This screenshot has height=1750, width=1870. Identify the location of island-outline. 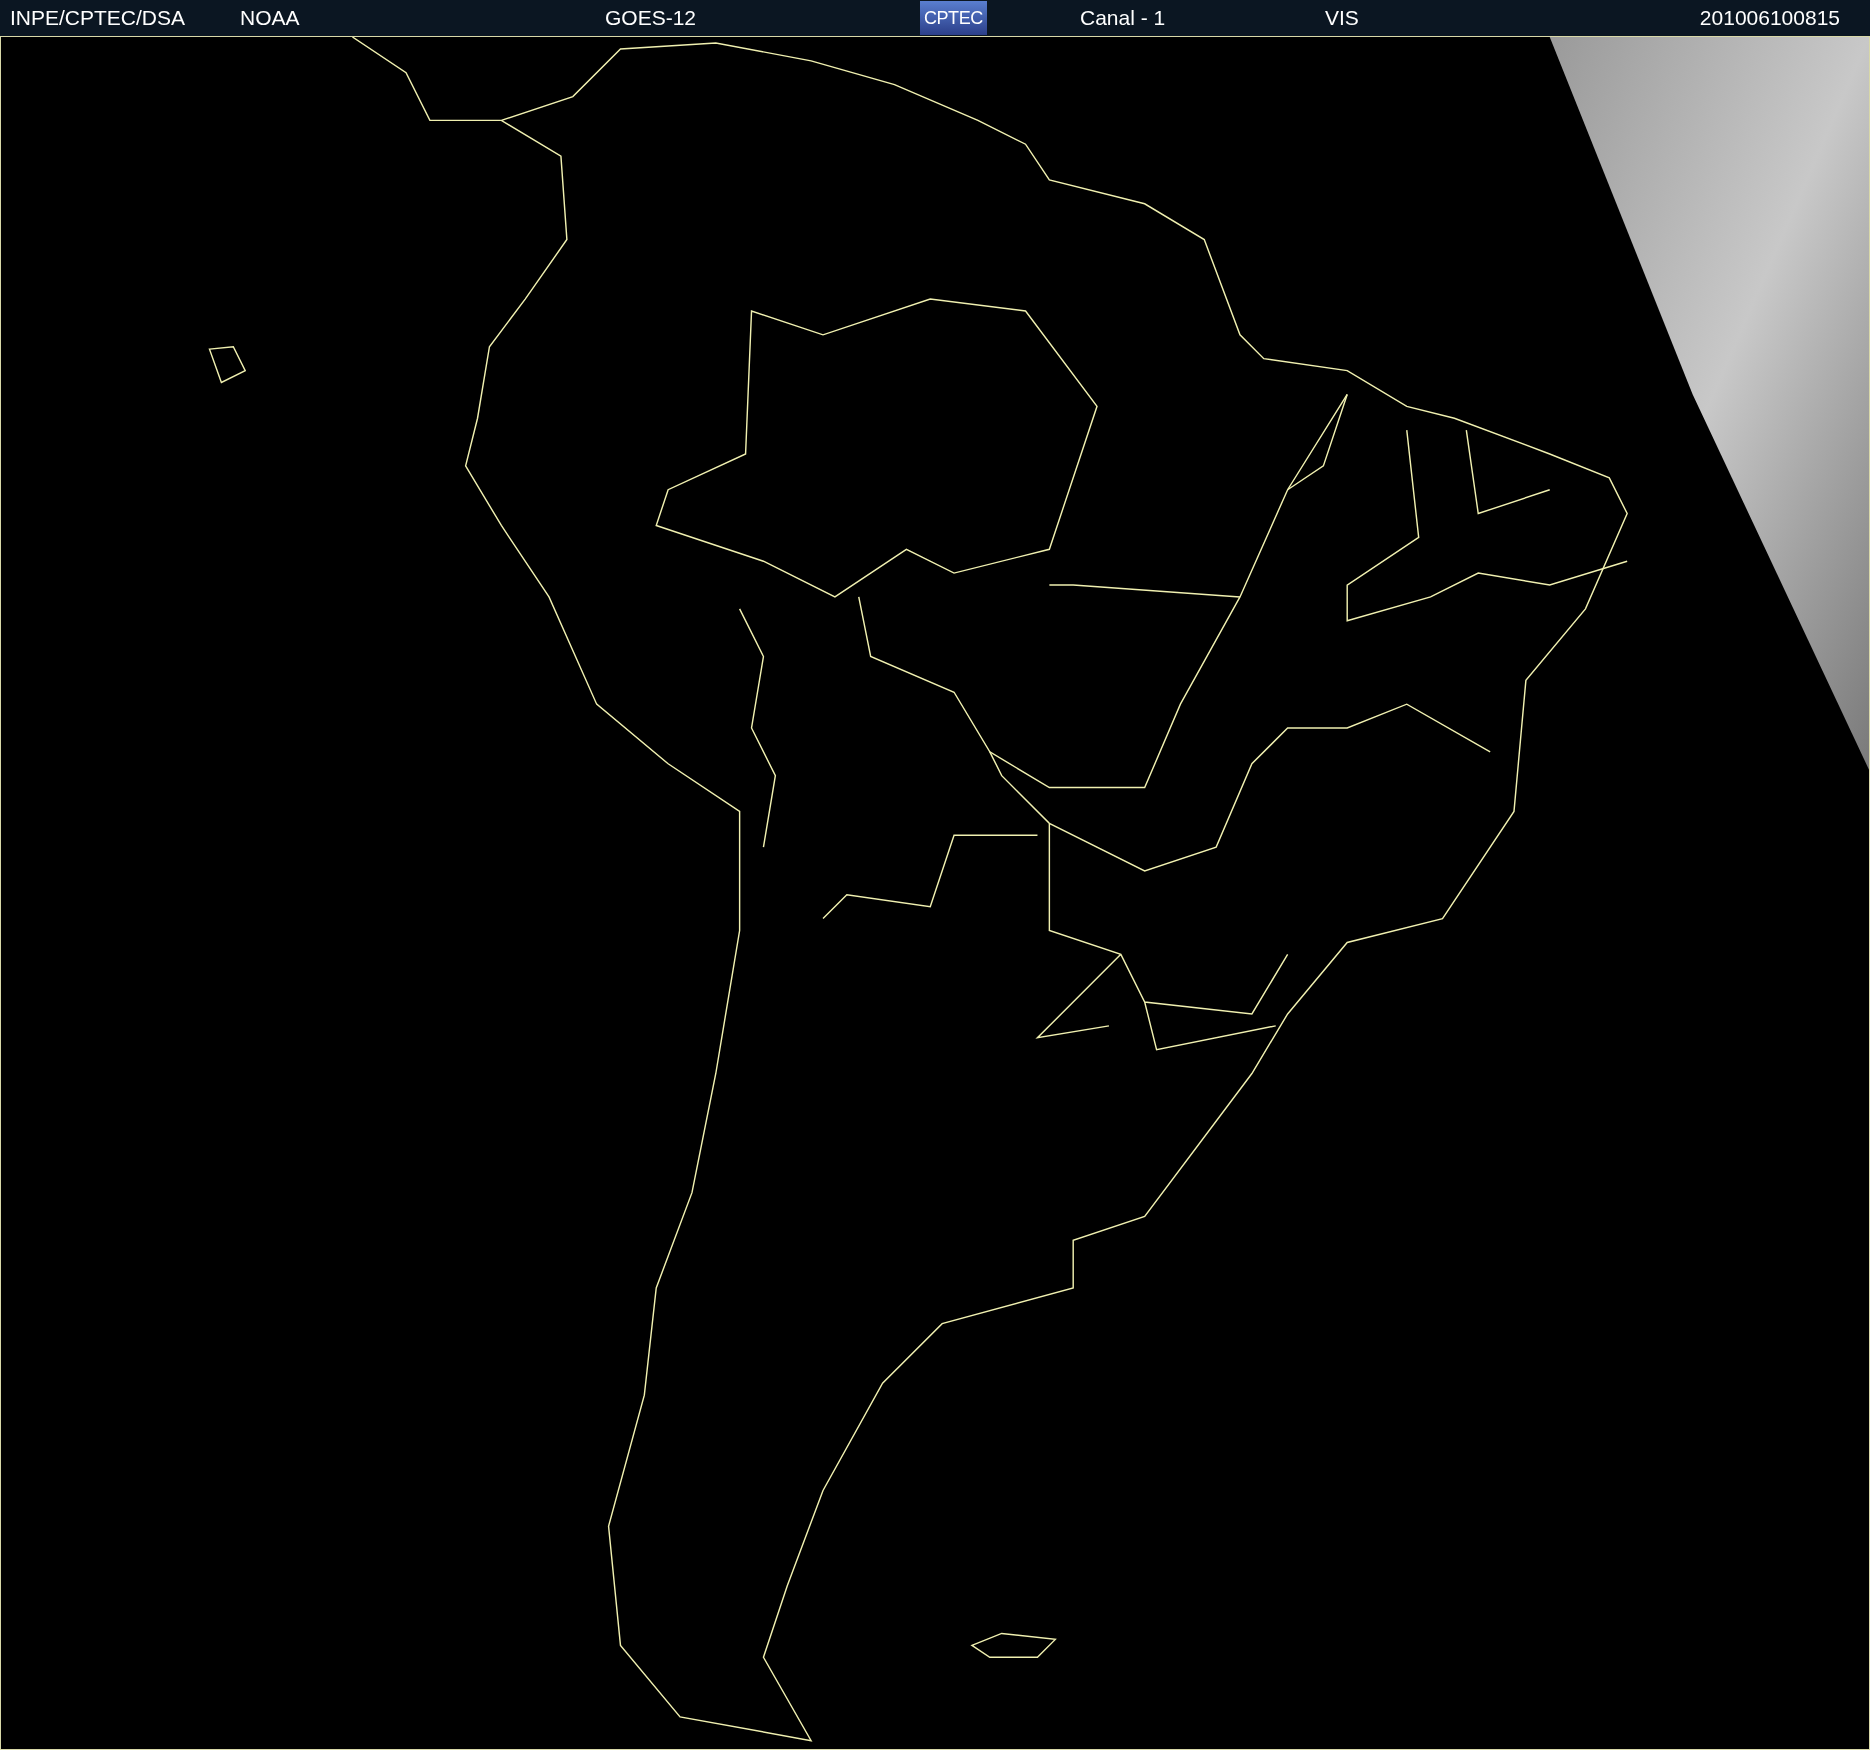
(227, 365).